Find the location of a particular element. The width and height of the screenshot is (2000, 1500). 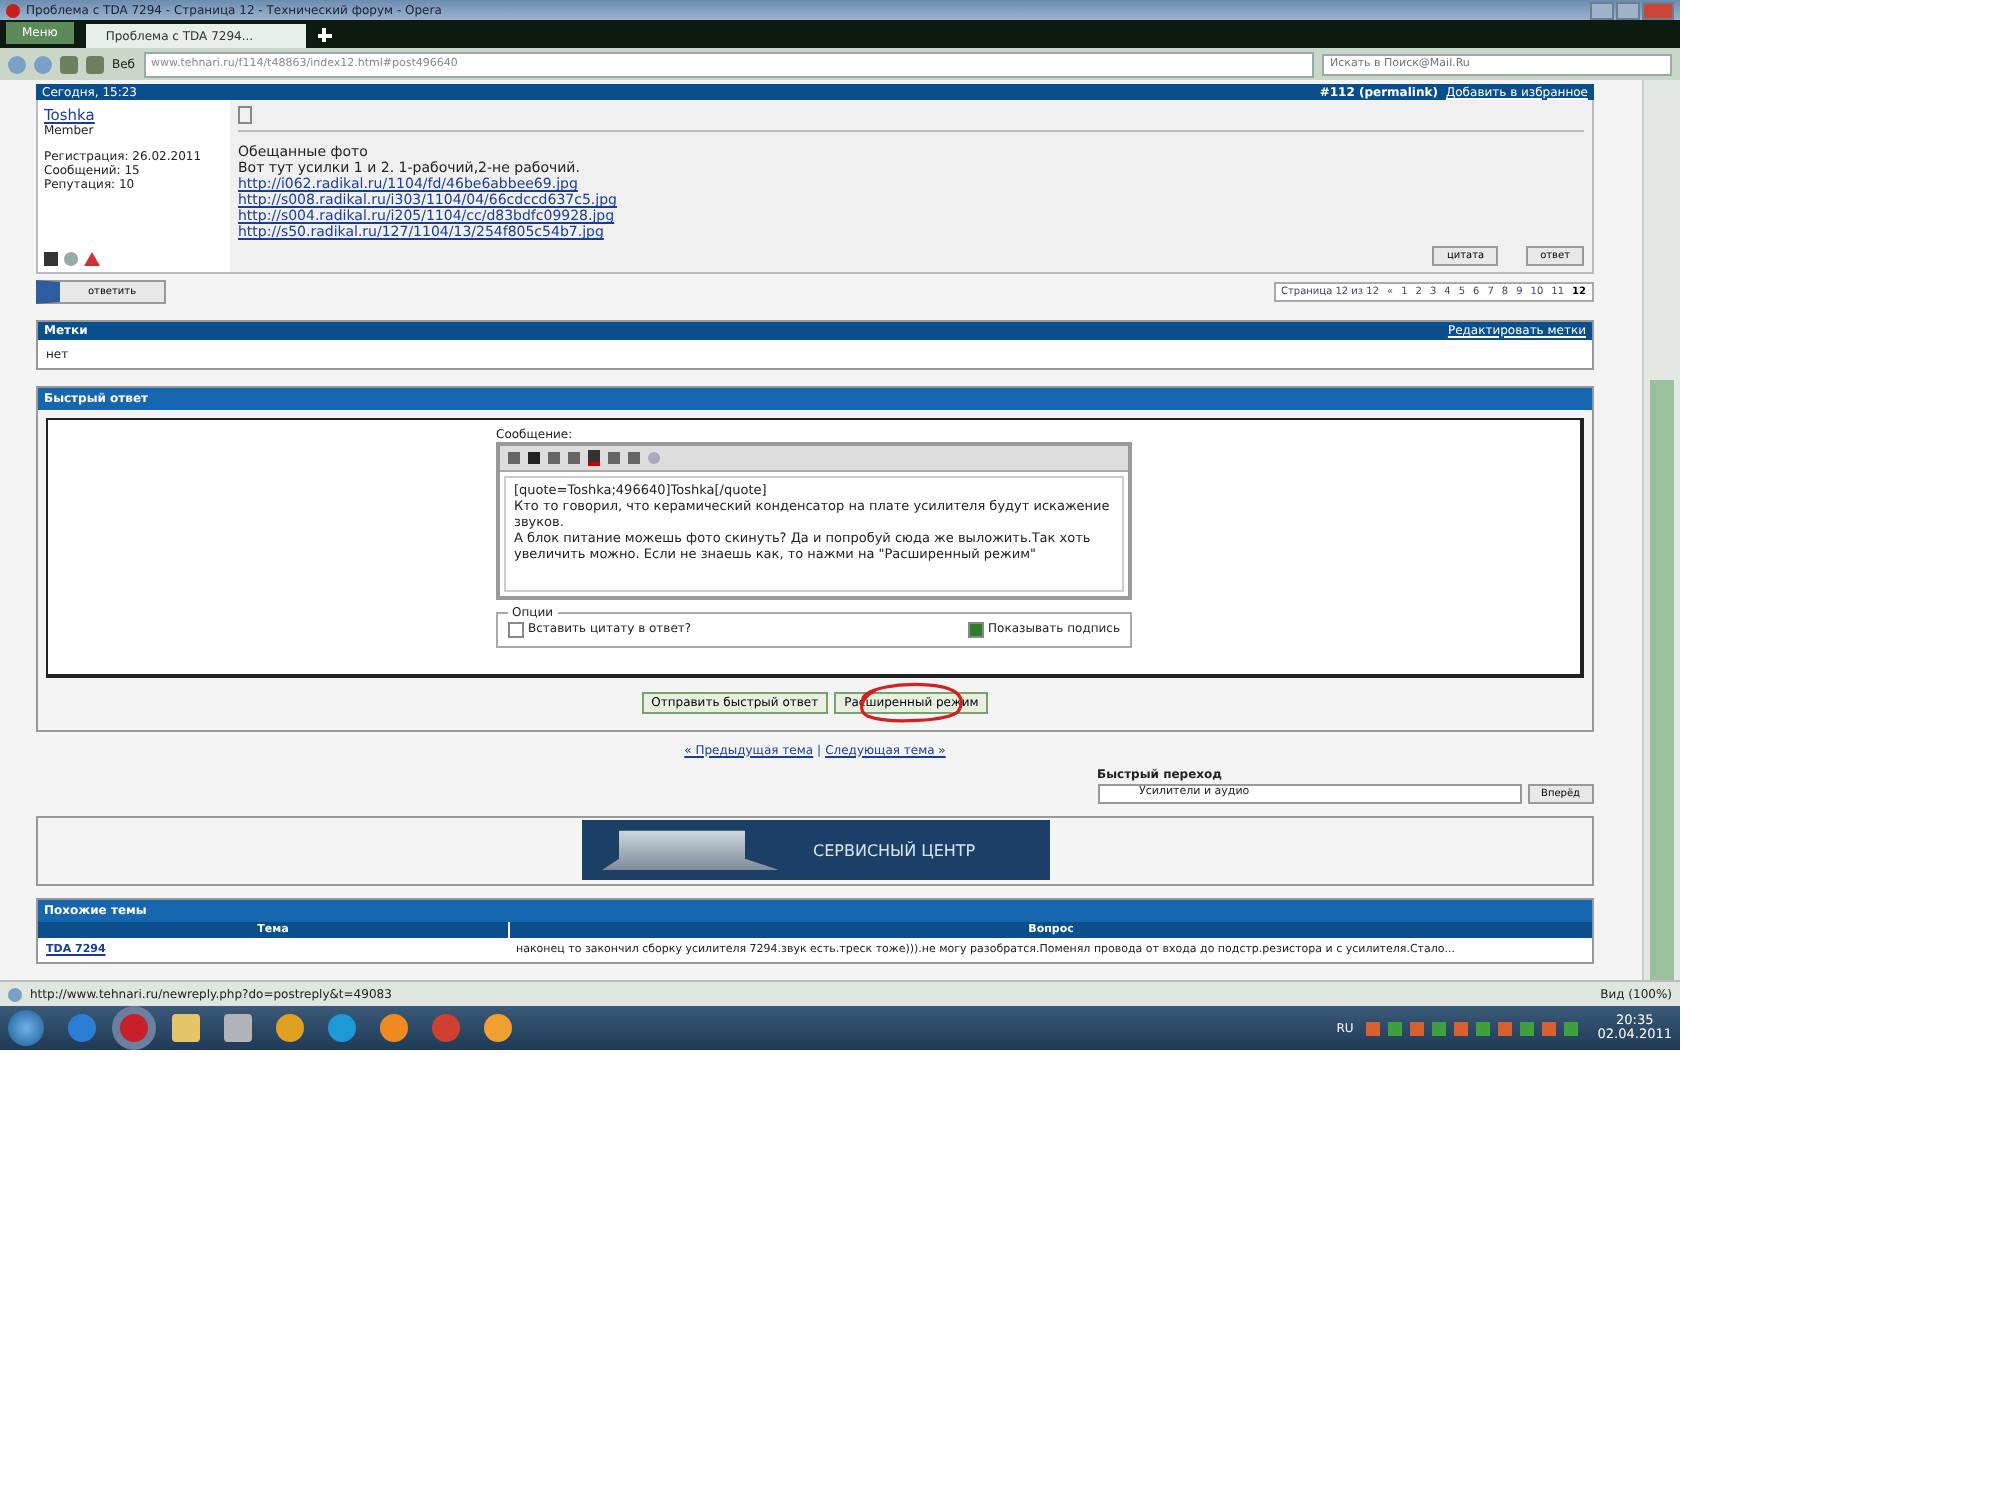

start-button is located at coordinates (26, 1028).